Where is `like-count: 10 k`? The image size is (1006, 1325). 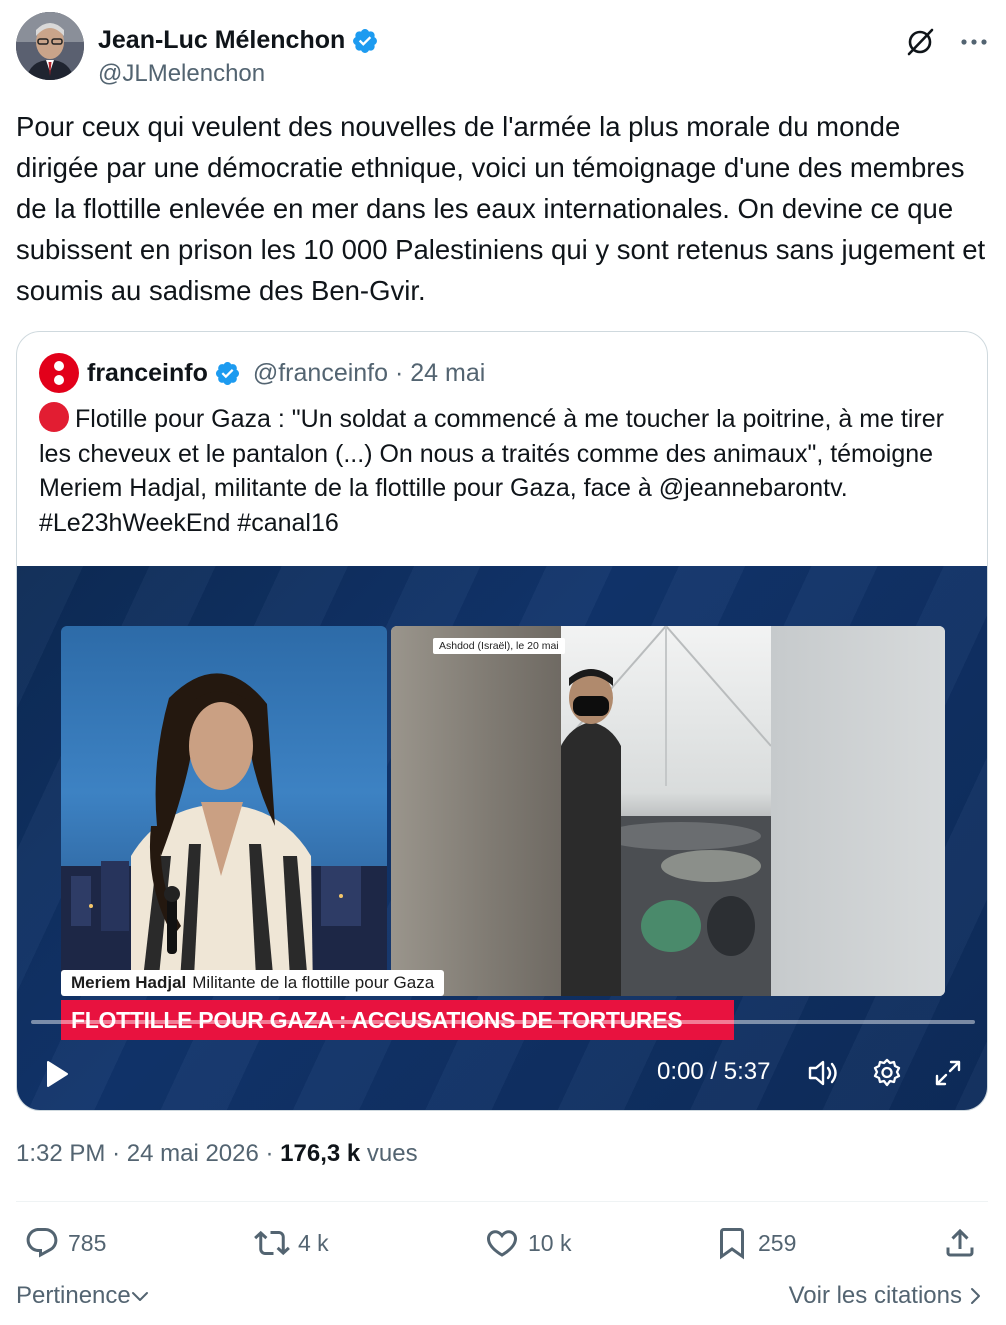
like-count: 10 k is located at coordinates (550, 1242).